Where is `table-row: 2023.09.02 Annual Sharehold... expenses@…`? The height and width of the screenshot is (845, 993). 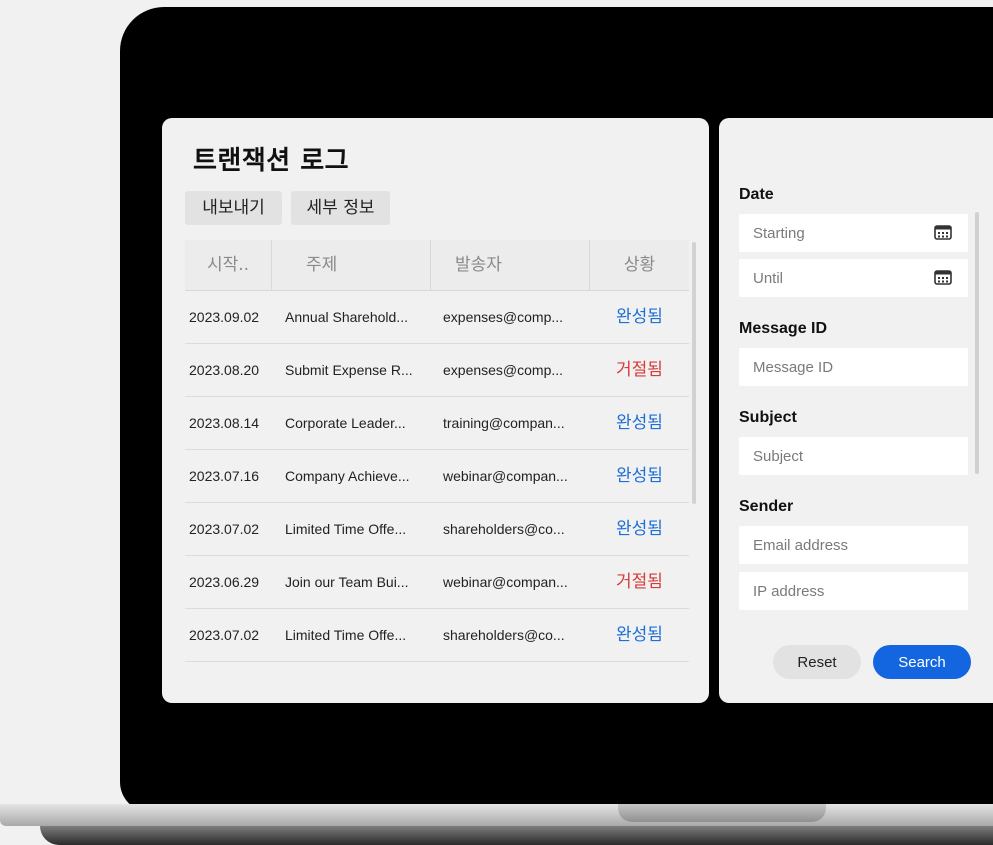 table-row: 2023.09.02 Annual Sharehold... expenses@… is located at coordinates (437, 317).